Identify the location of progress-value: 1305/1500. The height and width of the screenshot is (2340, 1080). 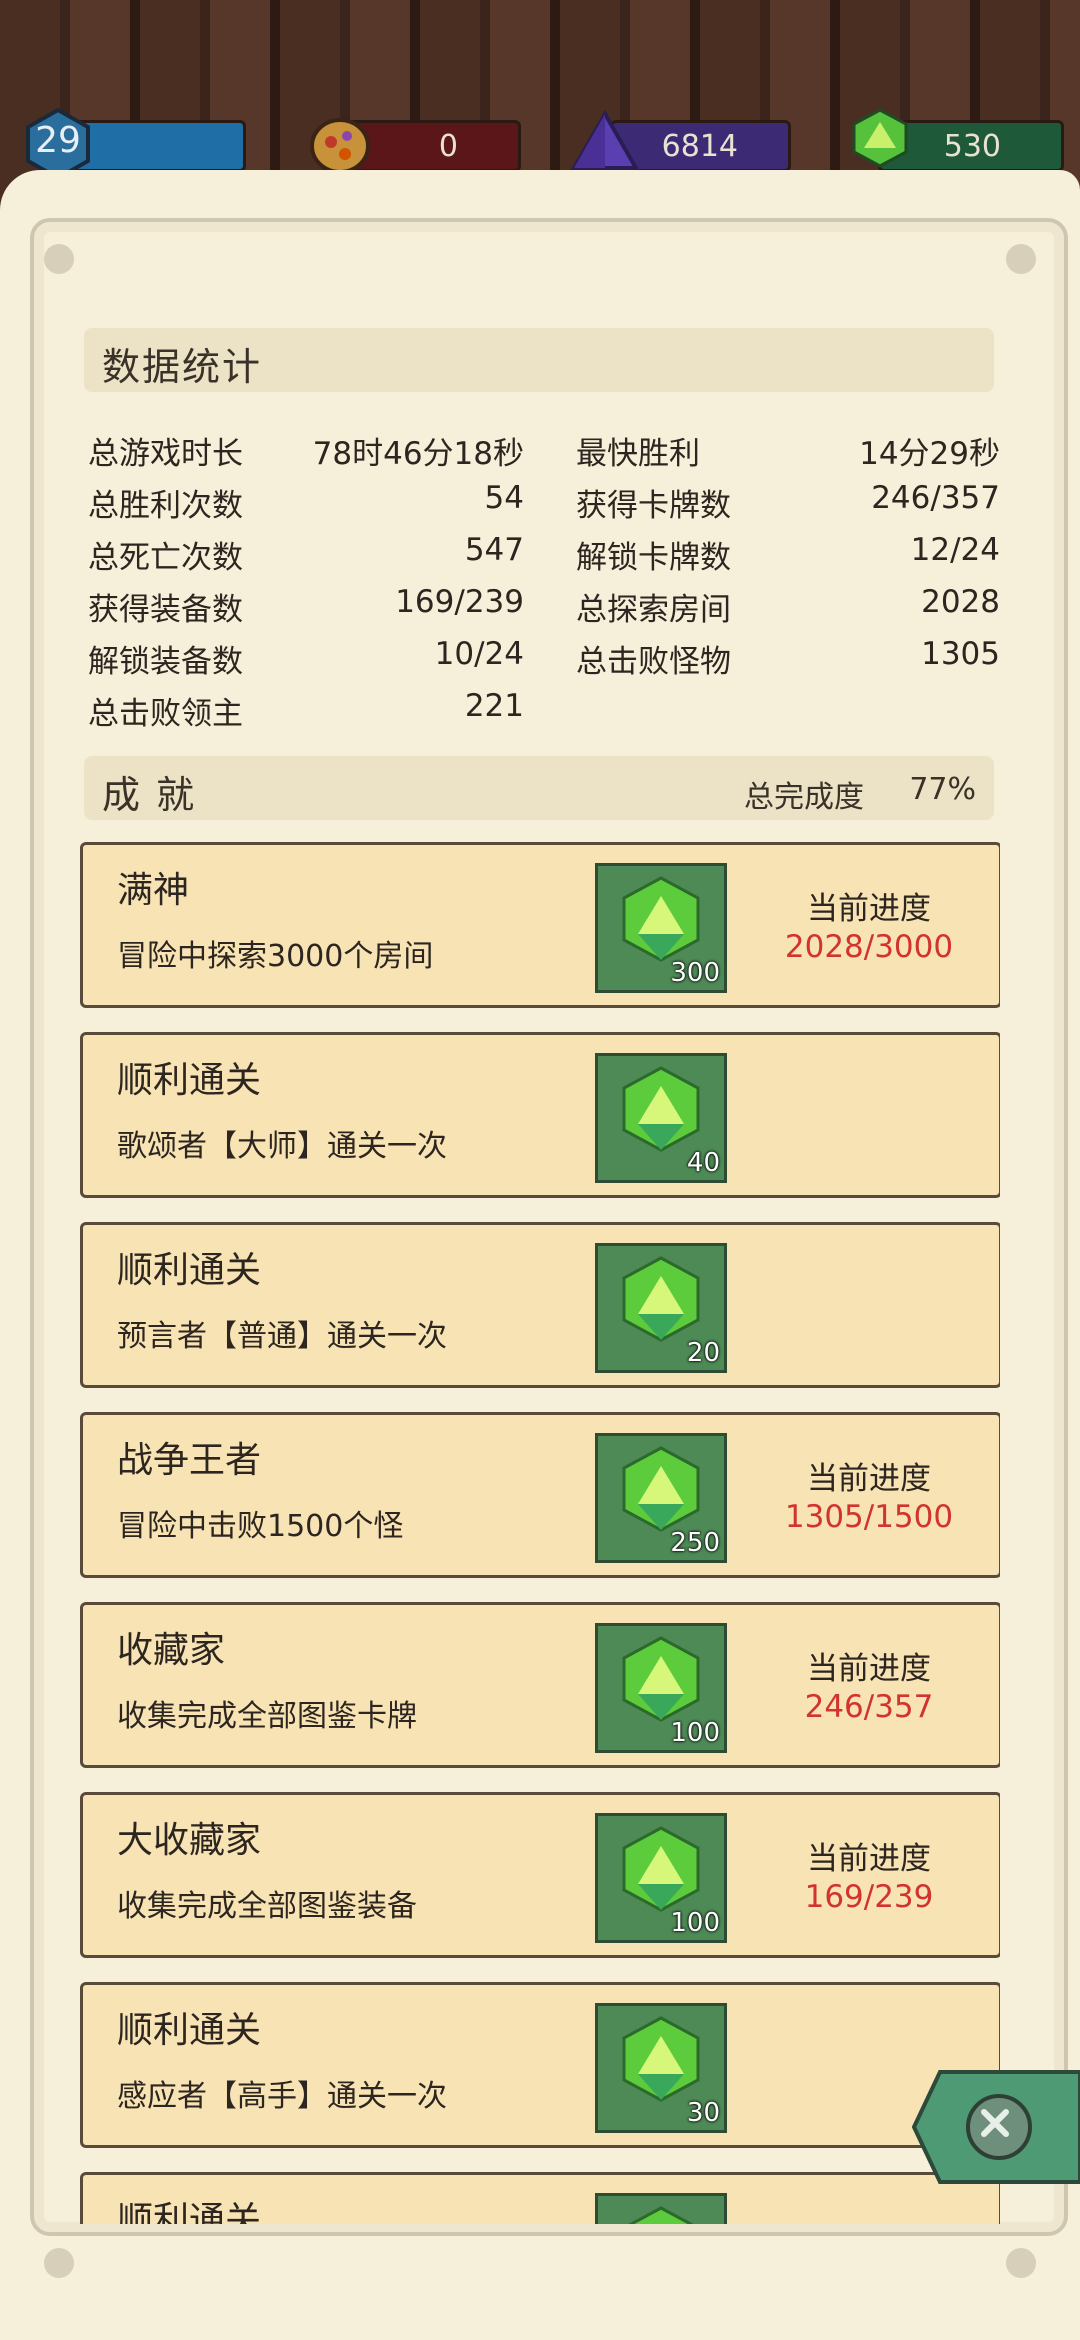
(869, 1517).